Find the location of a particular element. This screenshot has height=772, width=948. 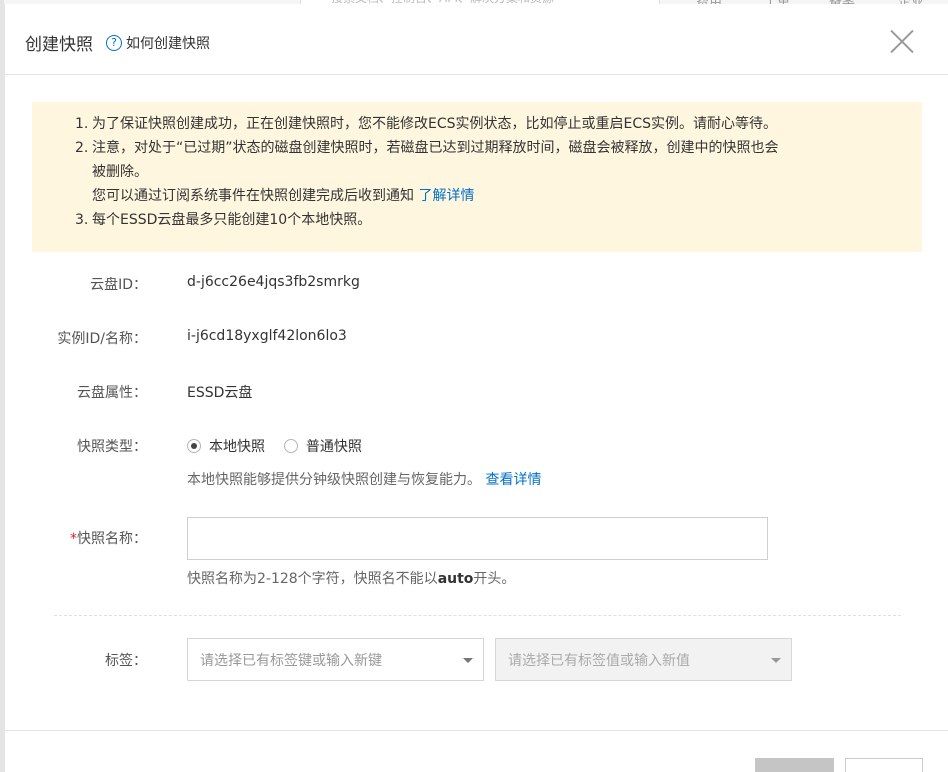

notice-text: 被删除。 is located at coordinates (120, 172).